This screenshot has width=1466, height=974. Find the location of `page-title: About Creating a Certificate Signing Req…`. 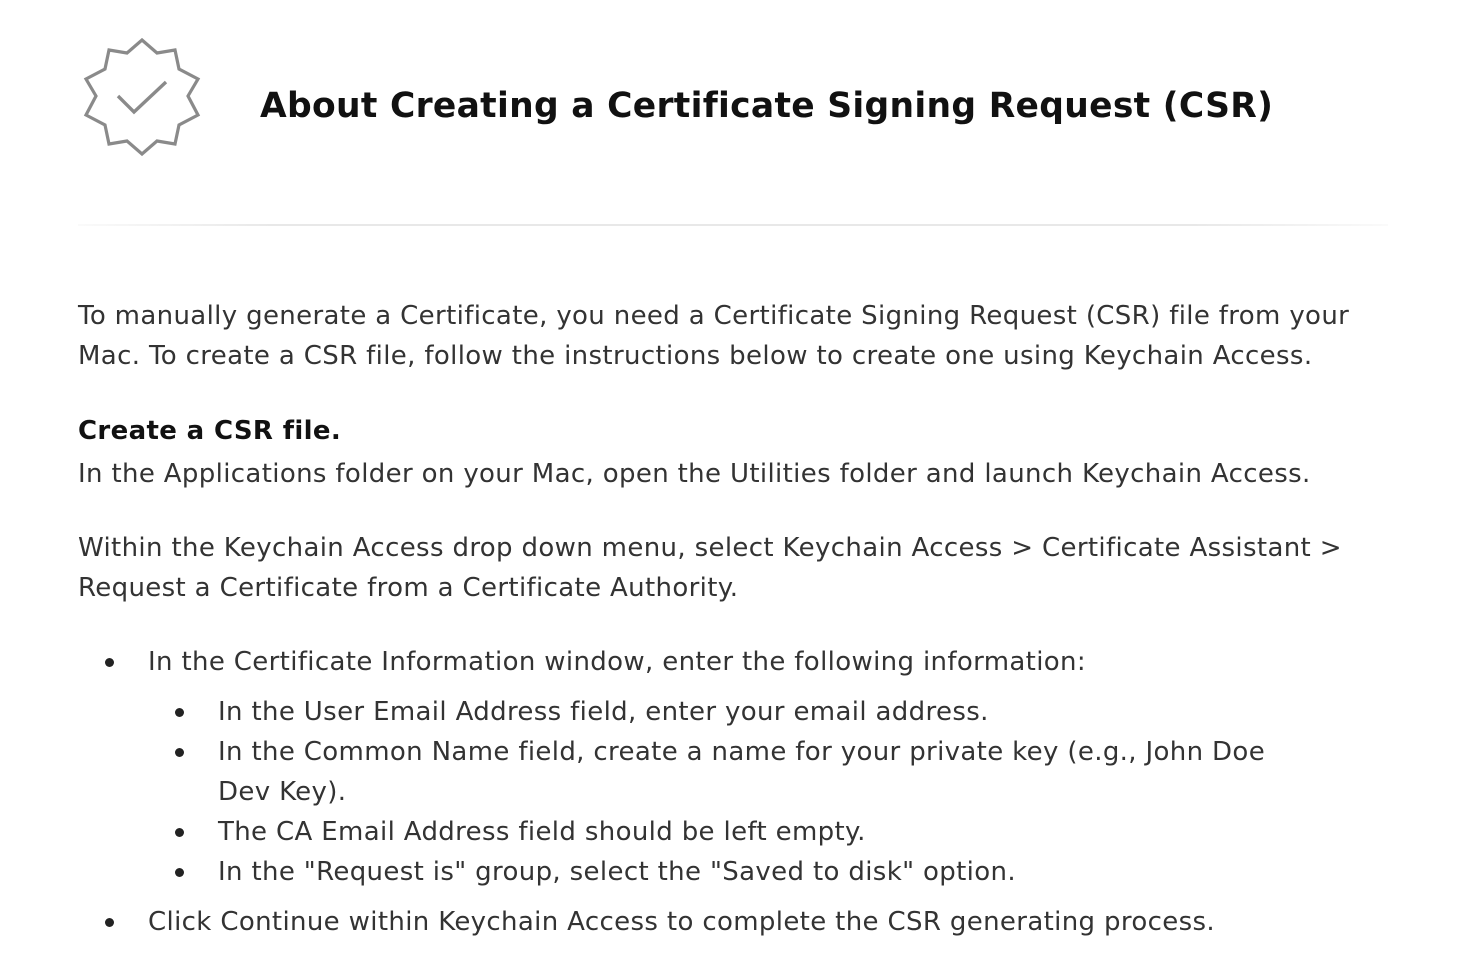

page-title: About Creating a Certificate Signing Req… is located at coordinates (767, 106).